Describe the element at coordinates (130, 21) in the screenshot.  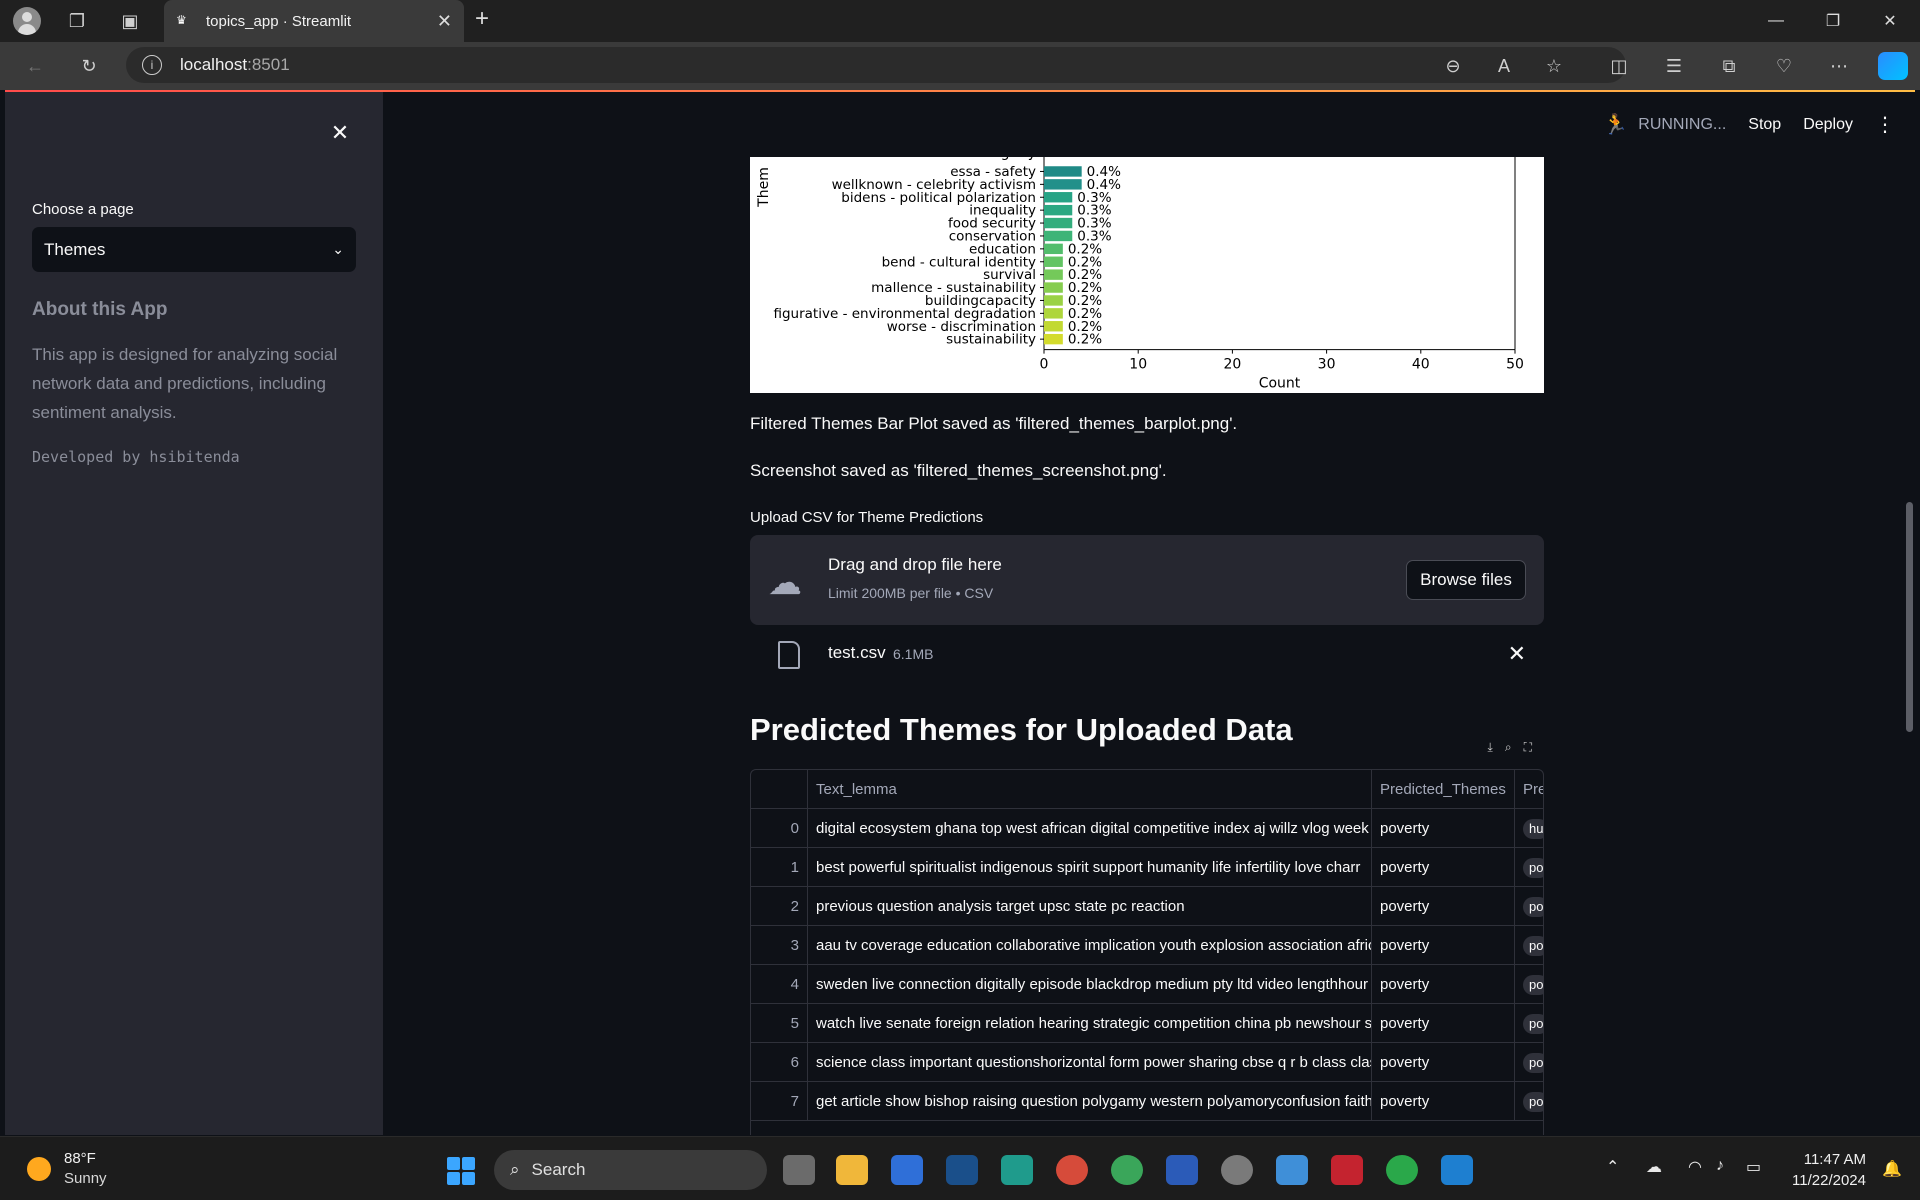
I see `tab-actions-icon: ▣` at that location.